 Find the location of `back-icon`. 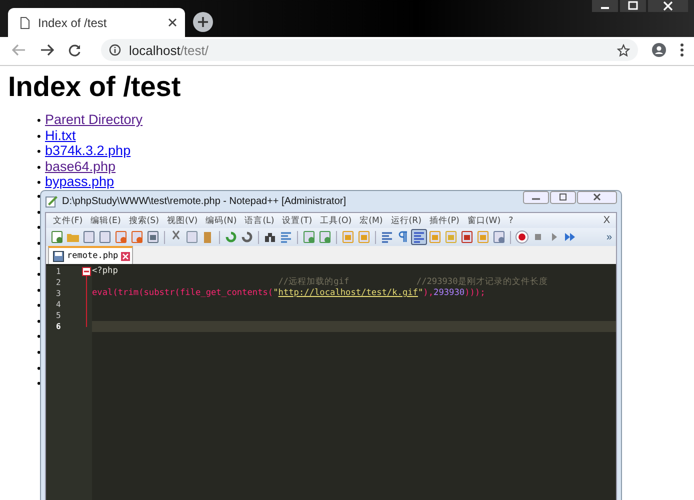

back-icon is located at coordinates (19, 50).